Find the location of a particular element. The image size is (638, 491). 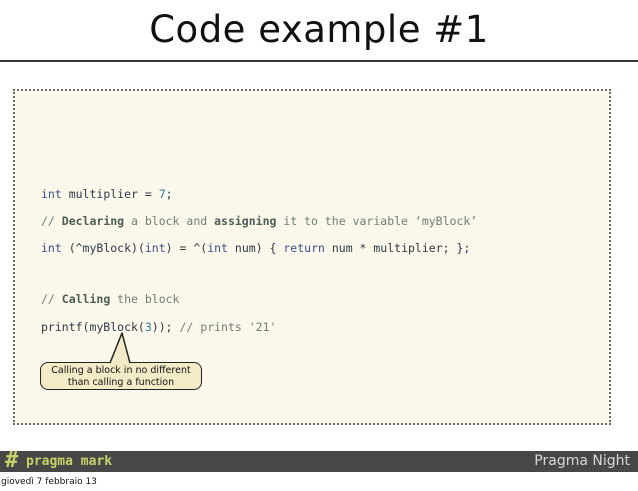

callout-line-2: than calling a function is located at coordinates (121, 382).